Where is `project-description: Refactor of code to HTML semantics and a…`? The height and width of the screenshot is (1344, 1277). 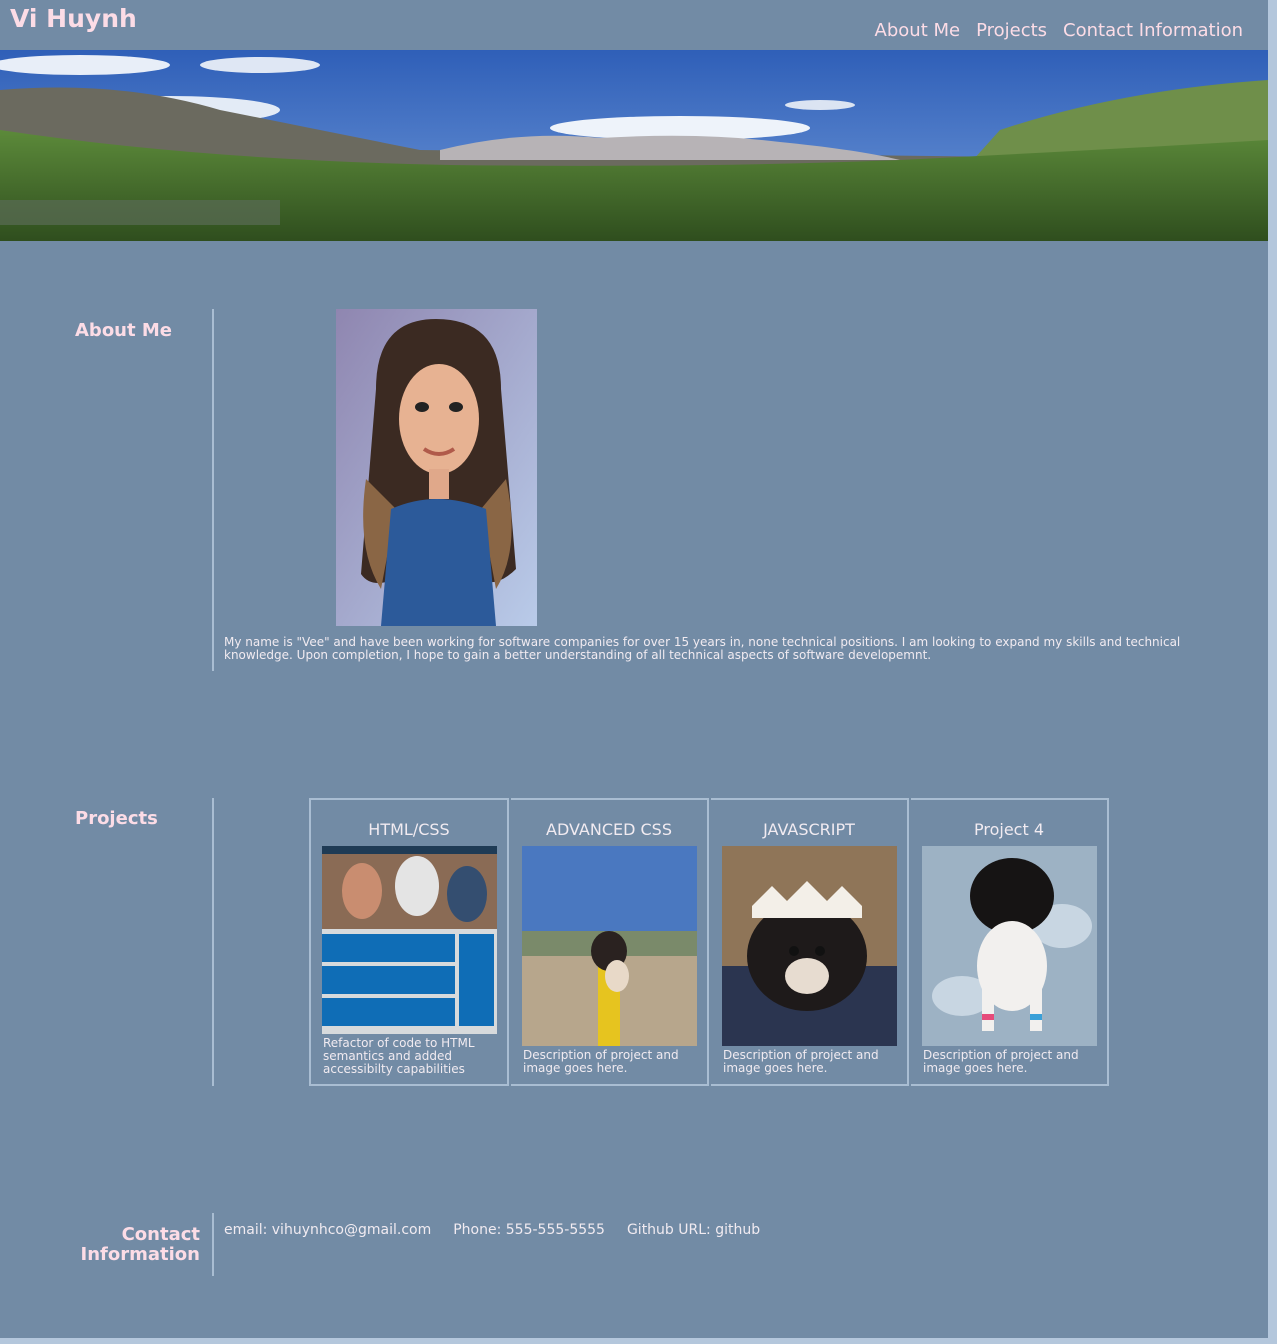 project-description: Refactor of code to HTML semantics and a… is located at coordinates (399, 1056).